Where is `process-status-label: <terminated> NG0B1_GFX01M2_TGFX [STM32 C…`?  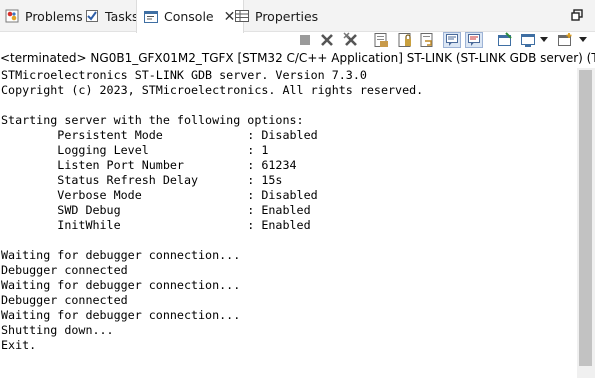 process-status-label: <terminated> NG0B1_GFX01M2_TGFX [STM32 C… is located at coordinates (297, 58).